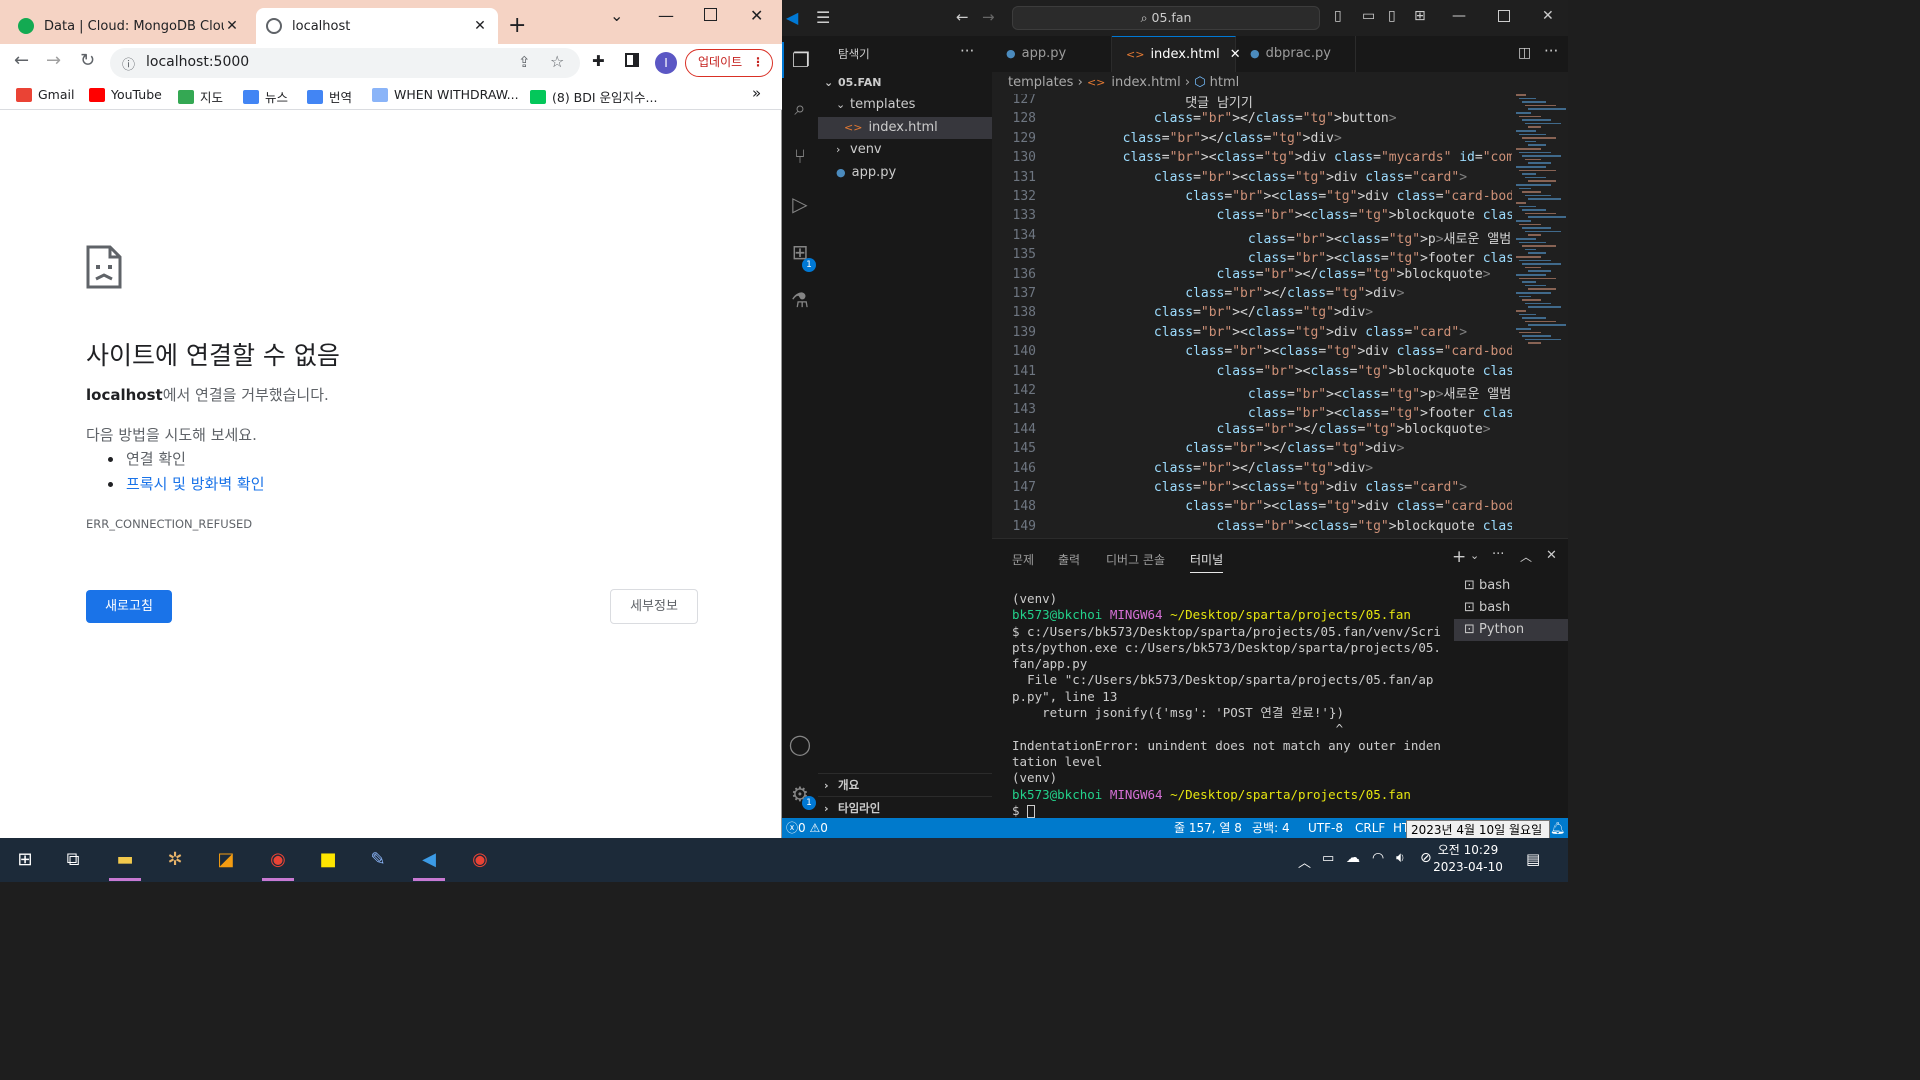  What do you see at coordinates (1511, 630) in the screenshot?
I see `terminal-session-python: ⊡ Python` at bounding box center [1511, 630].